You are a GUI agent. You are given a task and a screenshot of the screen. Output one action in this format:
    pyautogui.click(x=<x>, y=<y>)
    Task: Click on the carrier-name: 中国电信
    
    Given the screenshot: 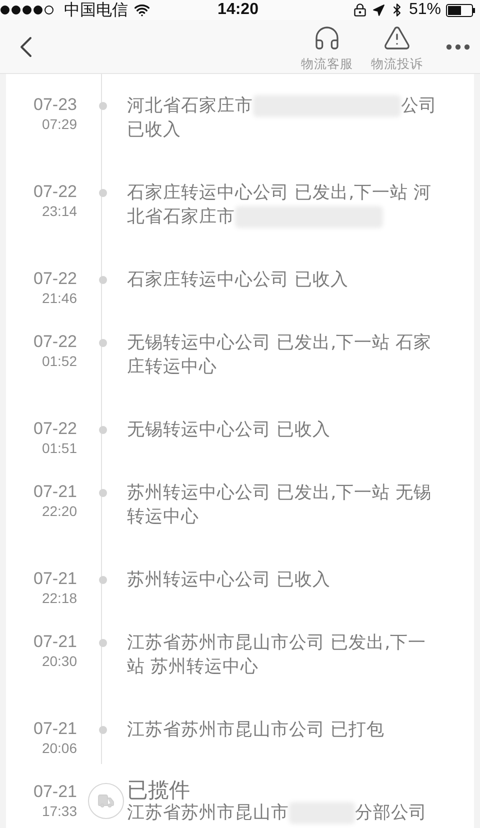 What is the action you would take?
    pyautogui.click(x=96, y=10)
    